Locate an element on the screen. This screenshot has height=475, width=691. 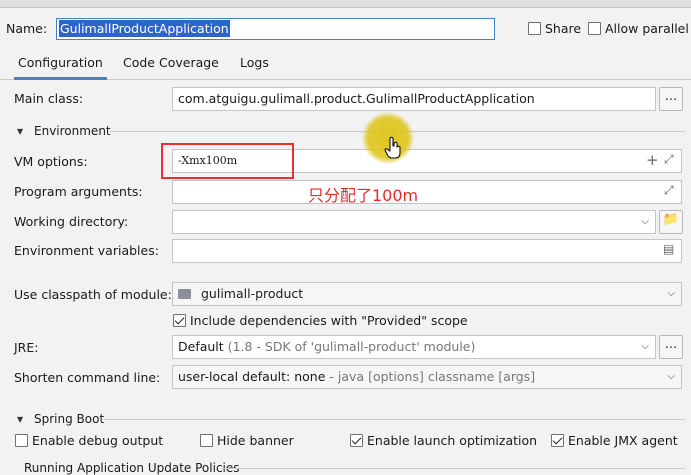
add-icon: + is located at coordinates (652, 160).